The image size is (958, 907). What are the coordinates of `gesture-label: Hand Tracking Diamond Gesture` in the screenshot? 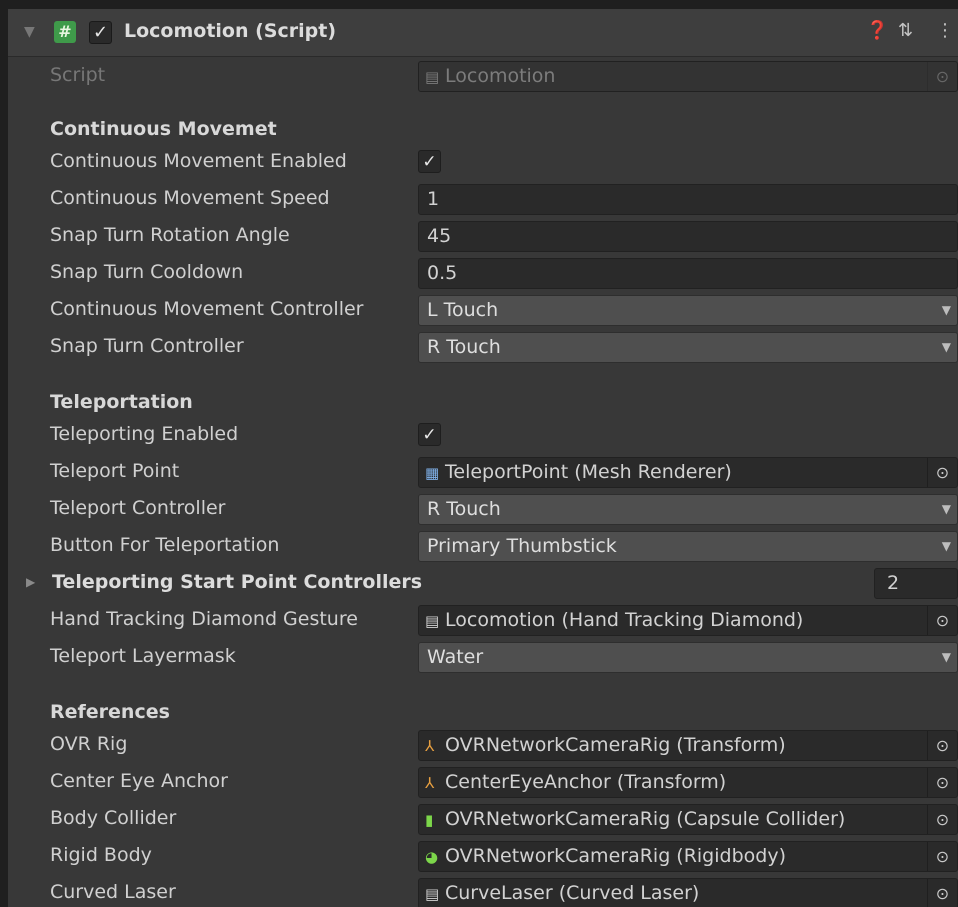 It's located at (204, 619).